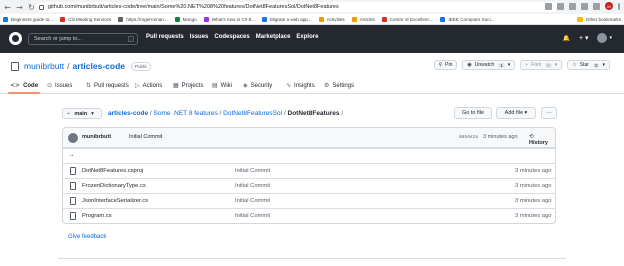 Image resolution: width=624 pixels, height=266 pixels. Describe the element at coordinates (115, 201) in the screenshot. I see `file-name: JsonInterfaceSerializer.cs` at that location.